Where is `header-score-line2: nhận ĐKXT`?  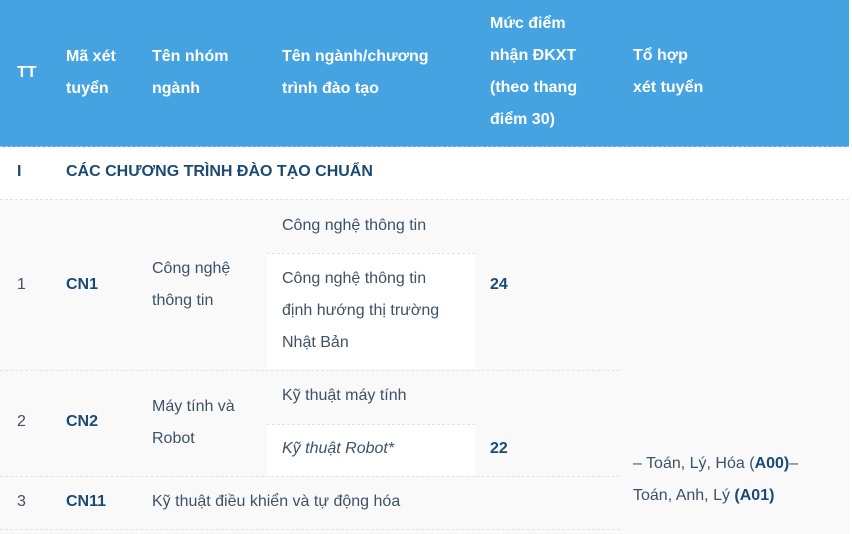 header-score-line2: nhận ĐKXT is located at coordinates (533, 55).